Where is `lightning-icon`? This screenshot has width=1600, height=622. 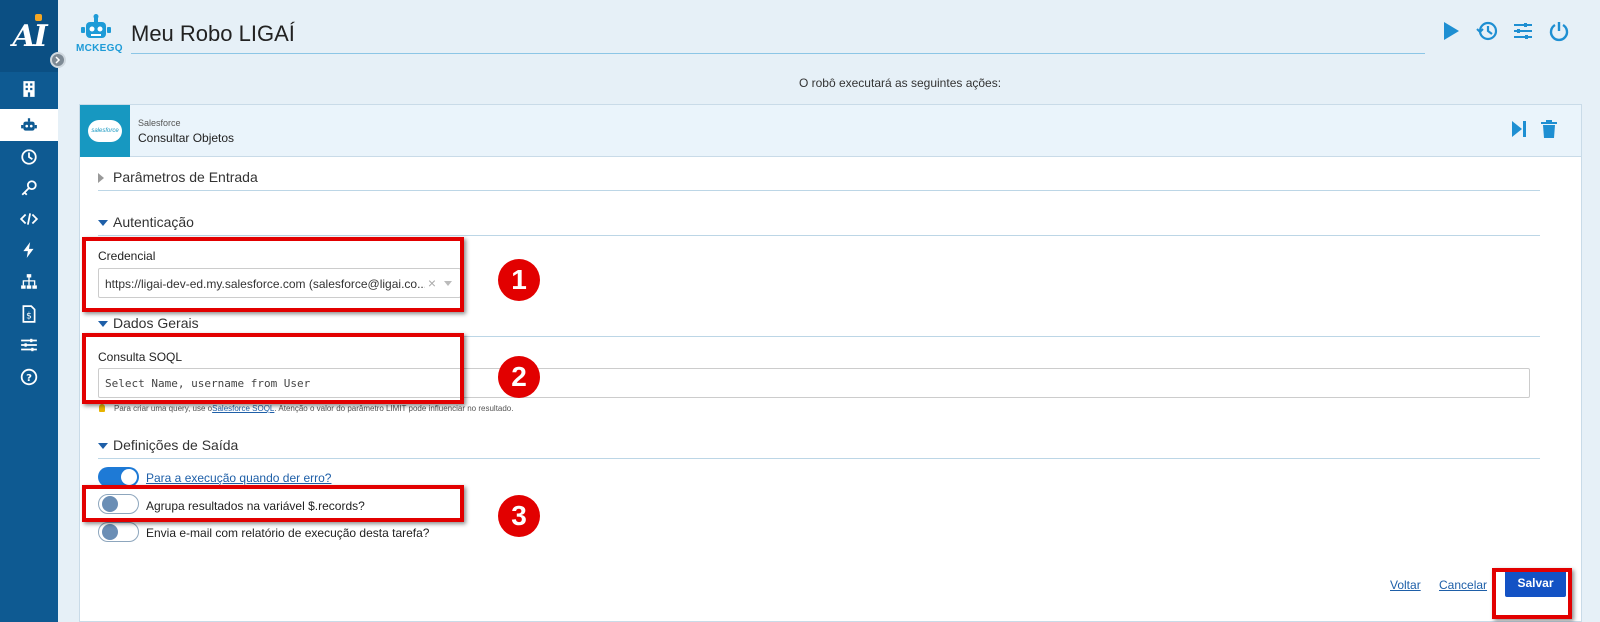
lightning-icon is located at coordinates (28, 250).